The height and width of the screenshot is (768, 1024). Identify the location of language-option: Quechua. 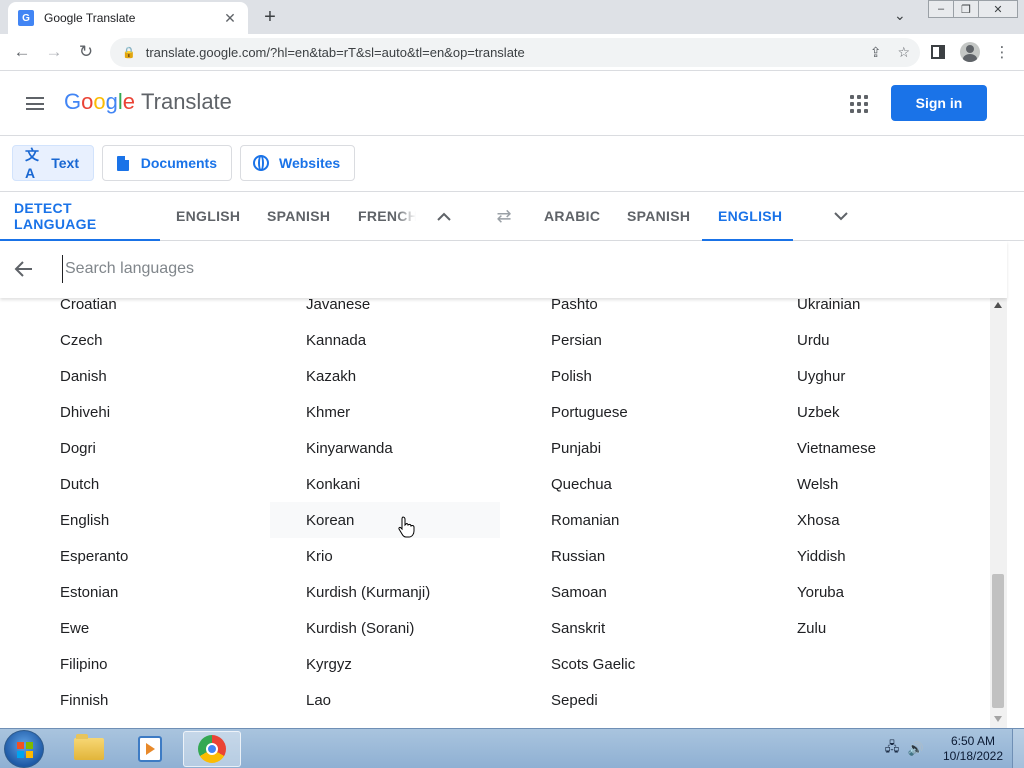
(666, 484).